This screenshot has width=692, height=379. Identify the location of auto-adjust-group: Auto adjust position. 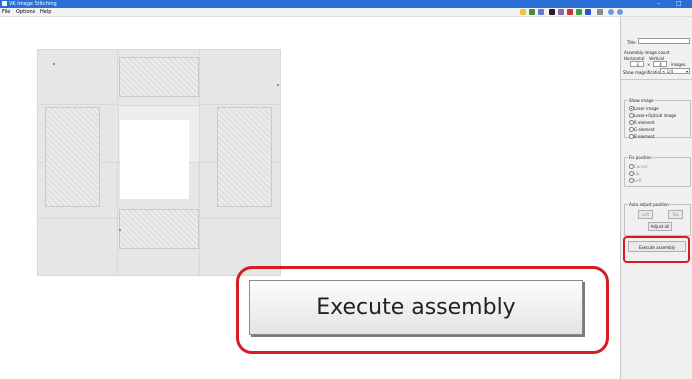
(657, 219).